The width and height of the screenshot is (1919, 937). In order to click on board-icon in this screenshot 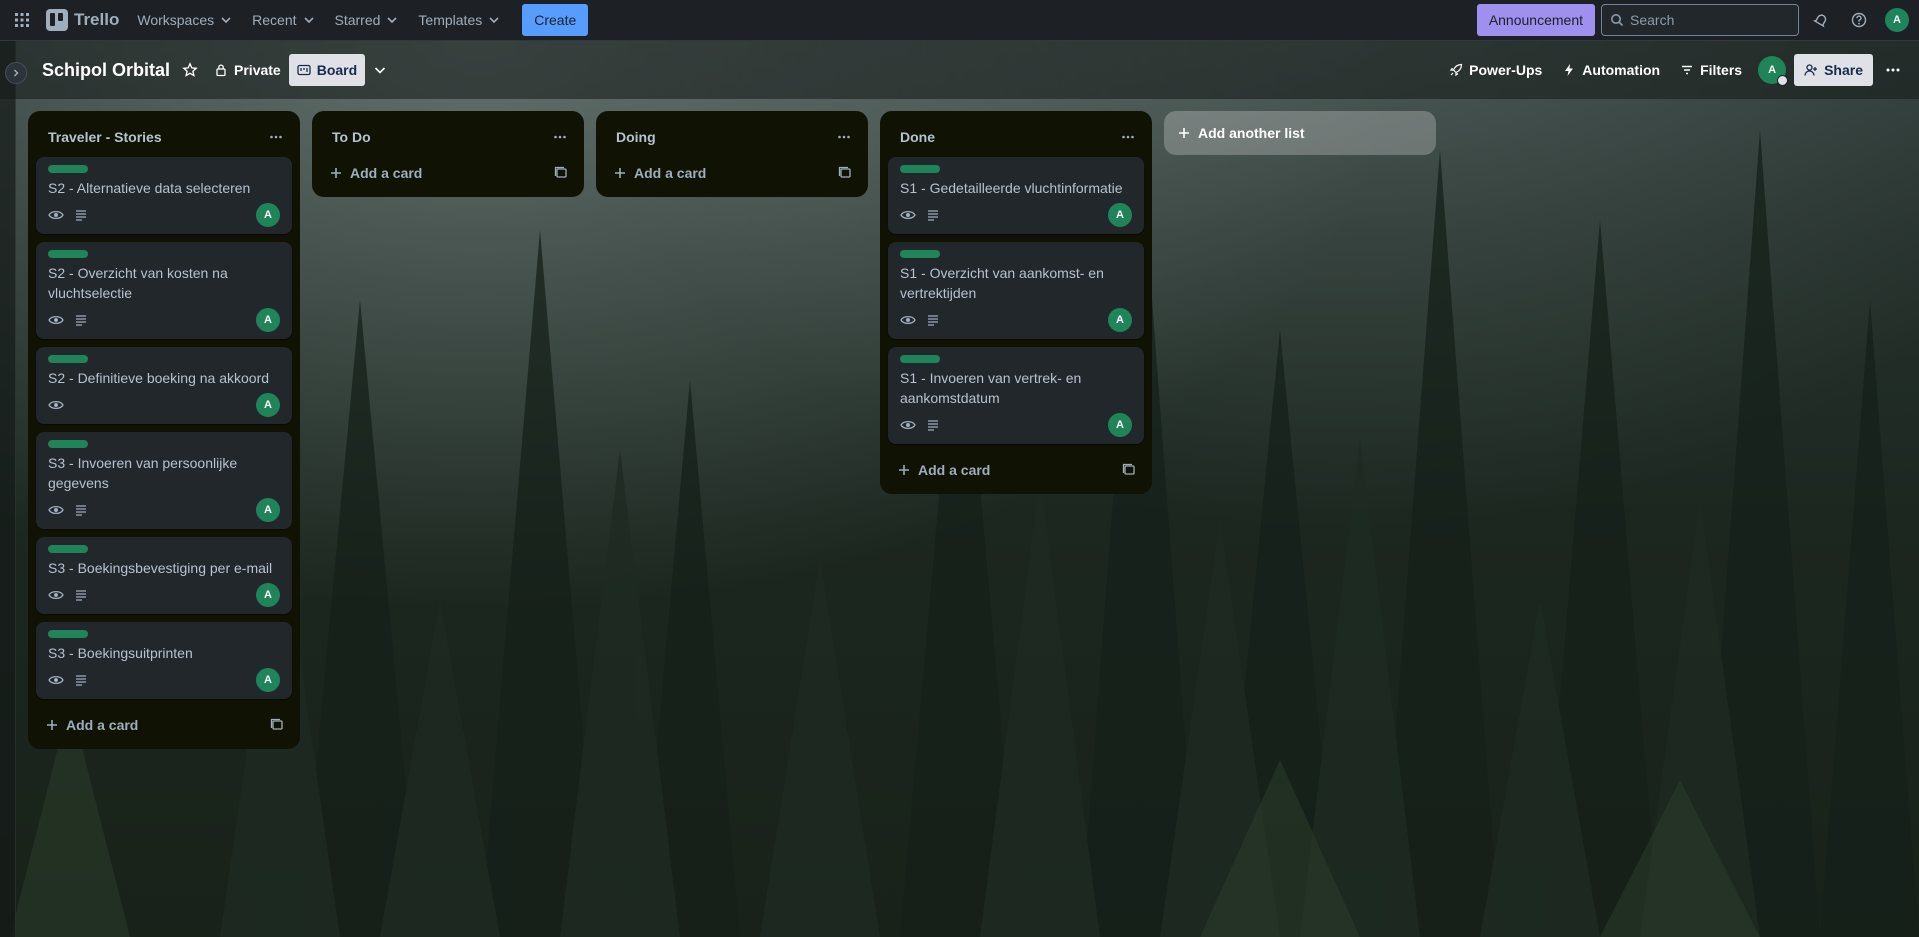, I will do `click(304, 70)`.